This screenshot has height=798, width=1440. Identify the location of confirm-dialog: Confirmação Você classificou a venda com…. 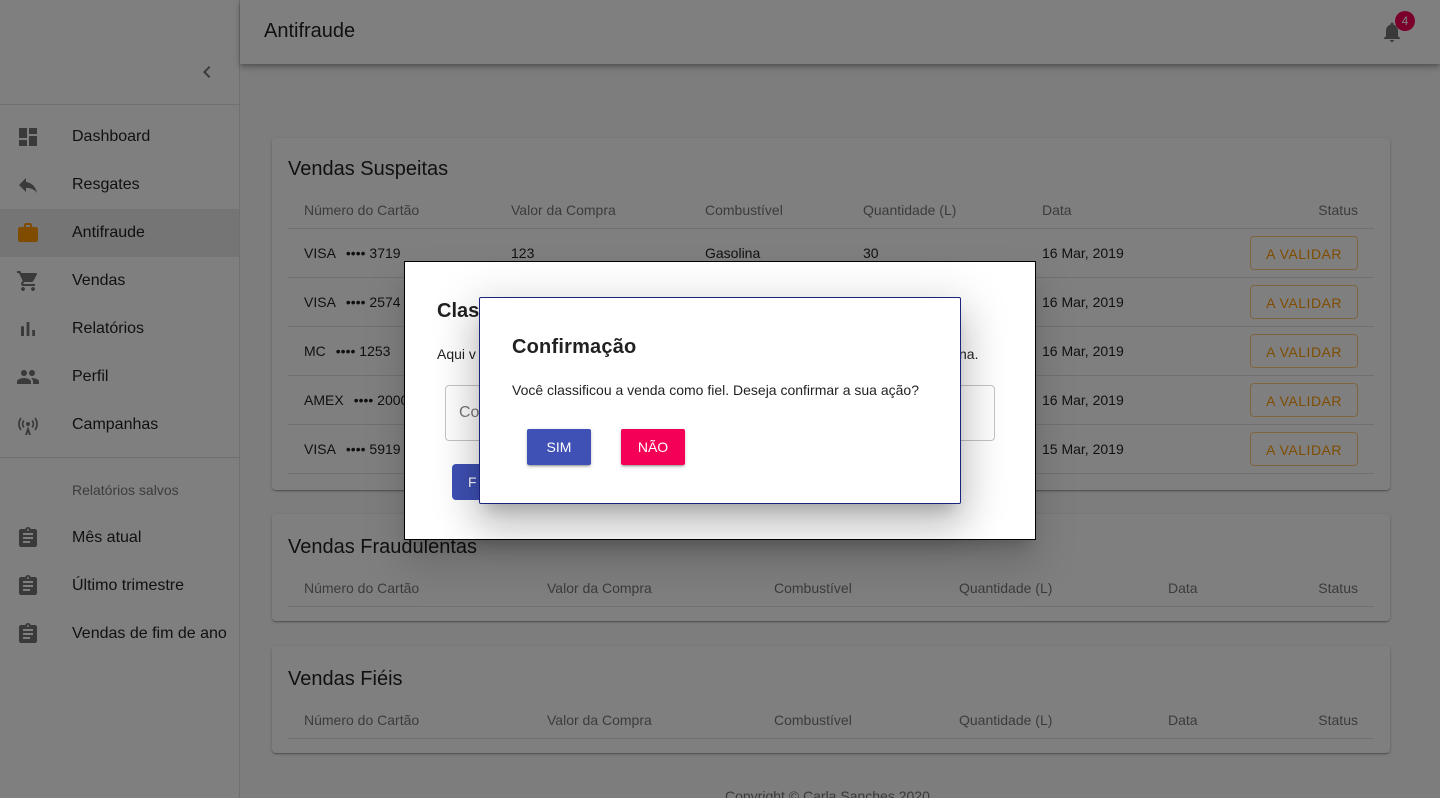
(720, 400).